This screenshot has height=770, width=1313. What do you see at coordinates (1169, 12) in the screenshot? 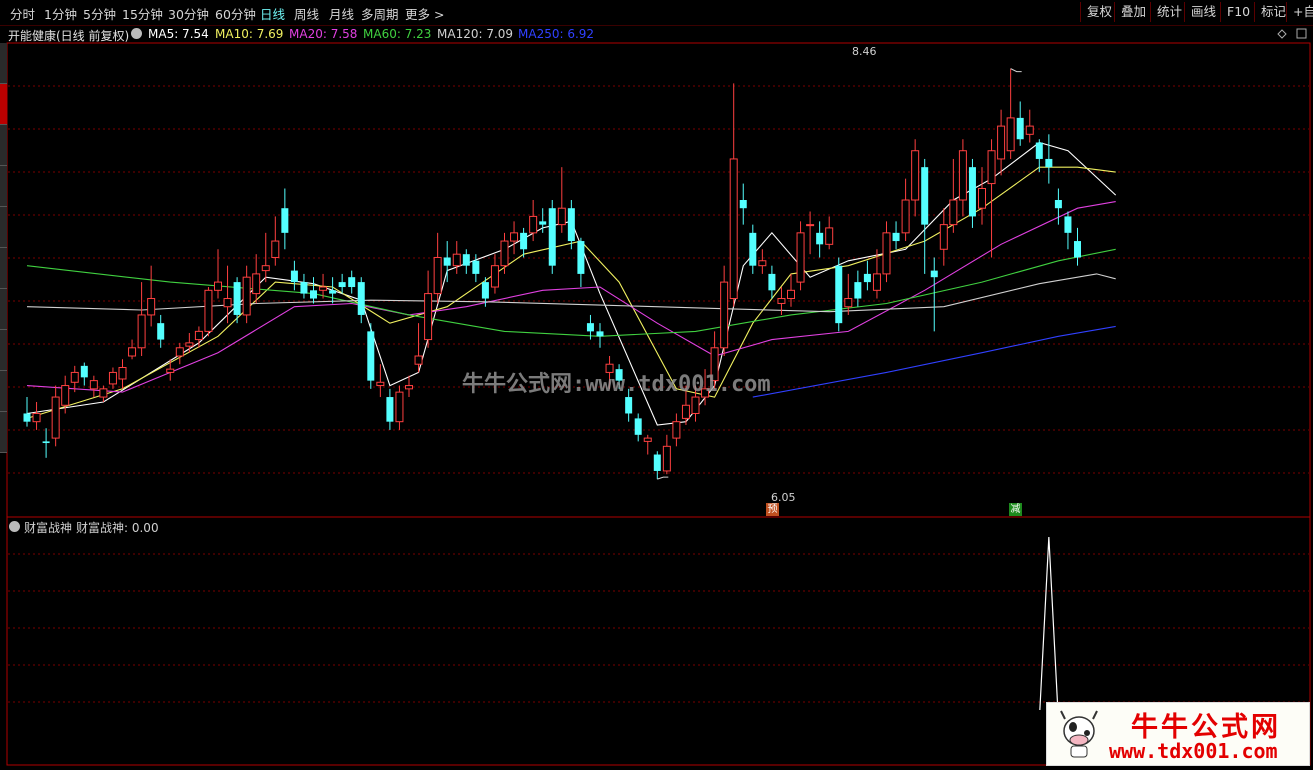
I see `toolbar-button-2: 统计` at bounding box center [1169, 12].